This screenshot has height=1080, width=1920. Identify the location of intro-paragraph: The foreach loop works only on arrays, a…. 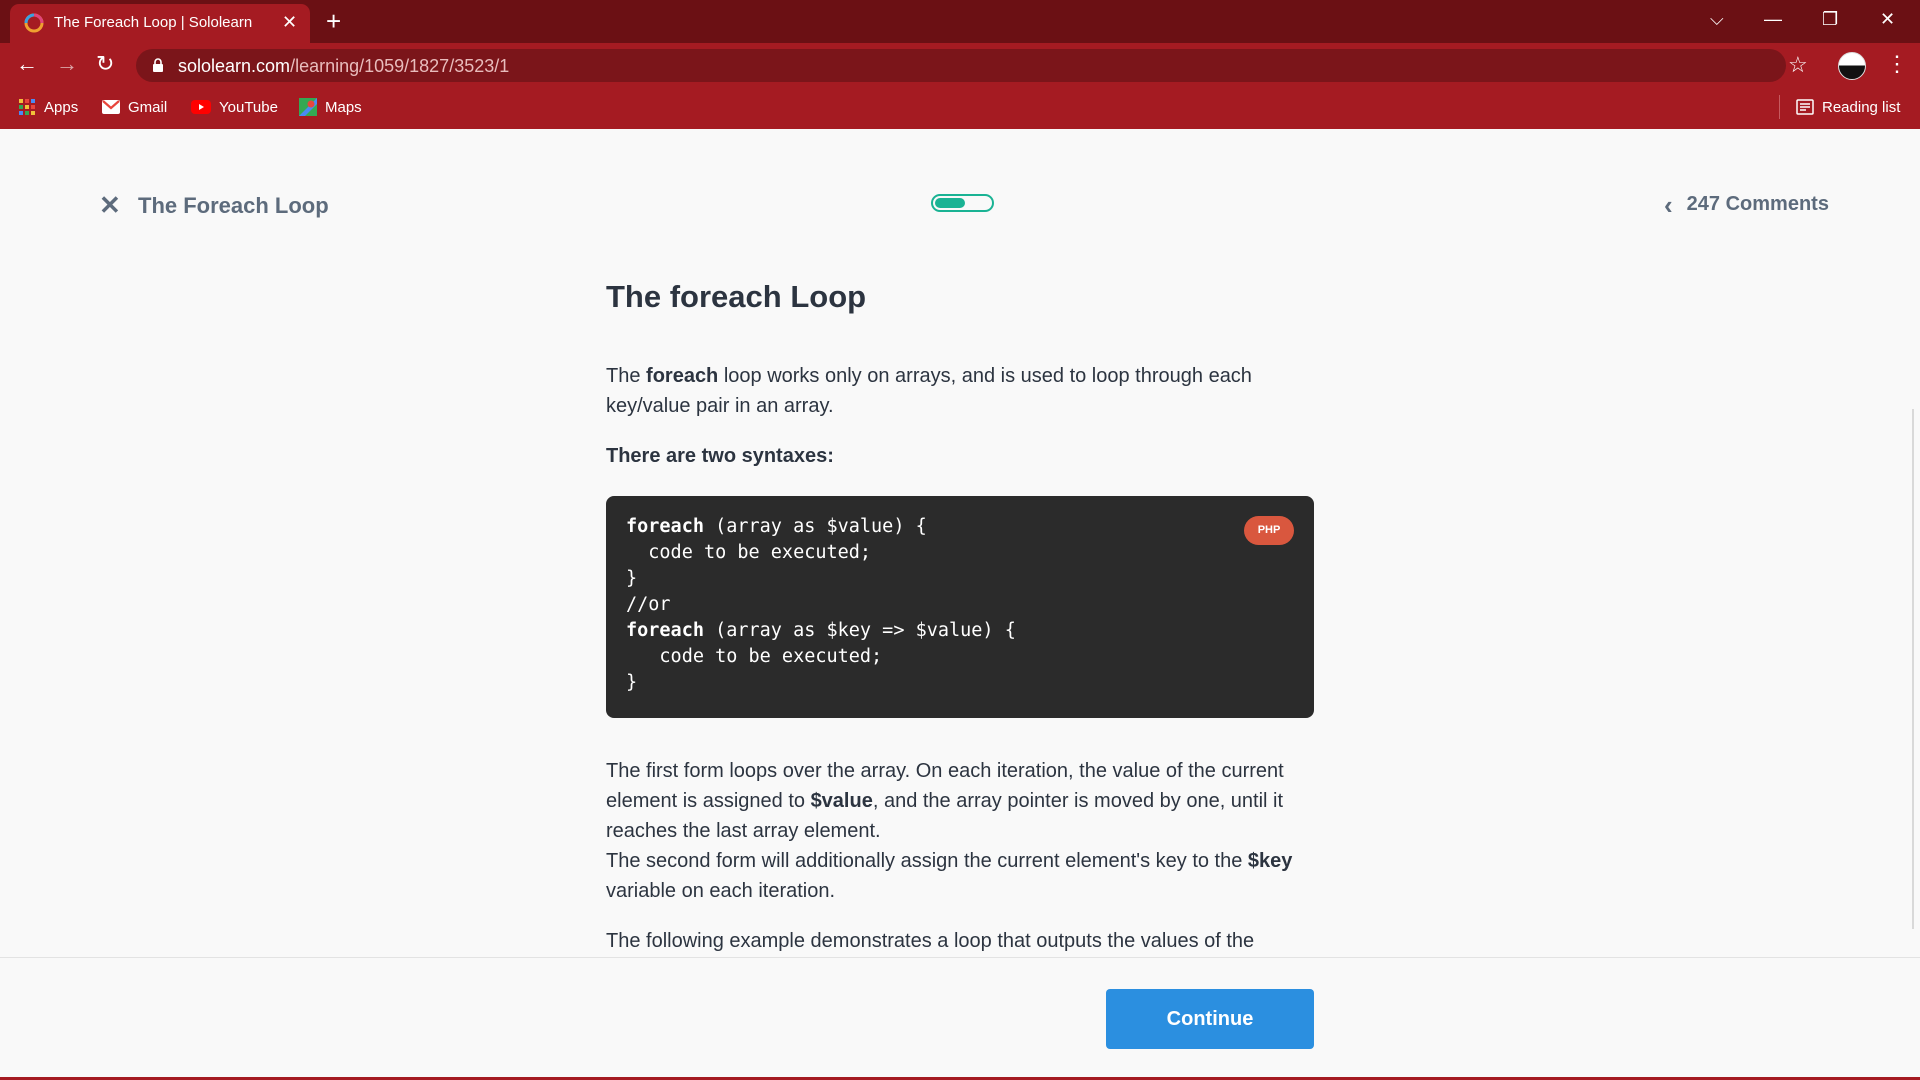
(961, 391).